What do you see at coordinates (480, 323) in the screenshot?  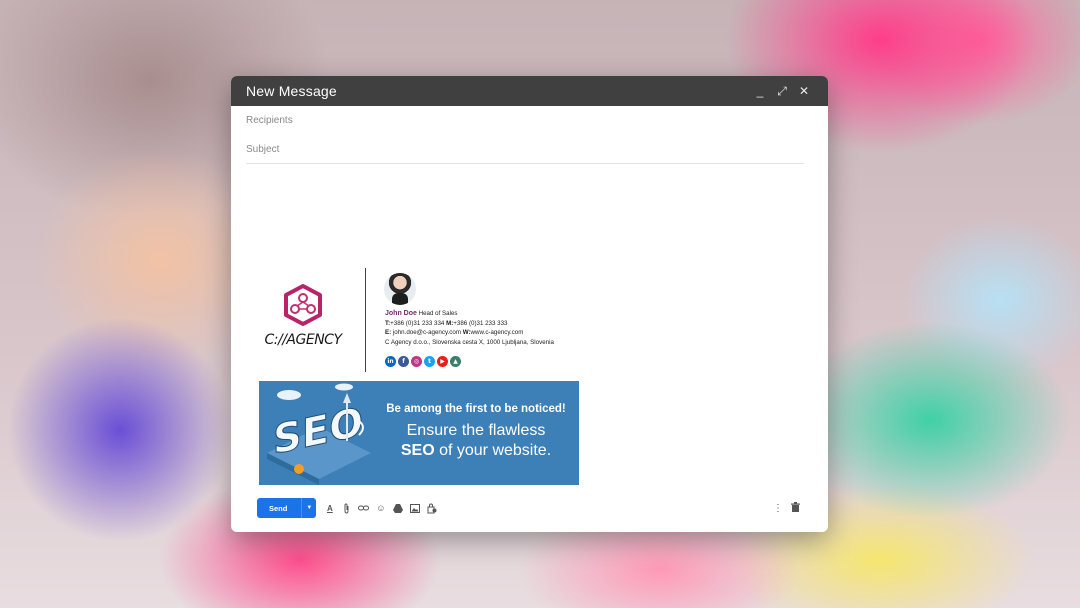 I see `mobile-value: +386 (0)31 233 333` at bounding box center [480, 323].